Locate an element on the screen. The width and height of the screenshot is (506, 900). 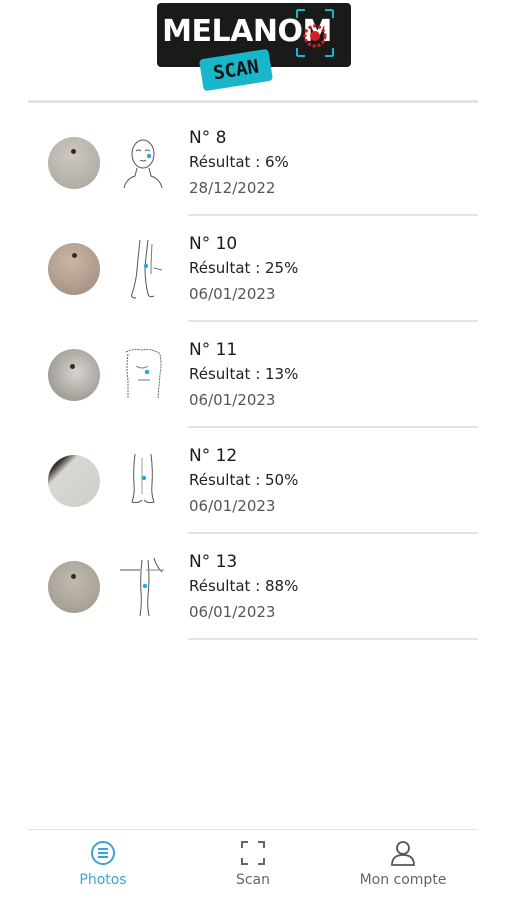
lower-legs-icon is located at coordinates (143, 478).